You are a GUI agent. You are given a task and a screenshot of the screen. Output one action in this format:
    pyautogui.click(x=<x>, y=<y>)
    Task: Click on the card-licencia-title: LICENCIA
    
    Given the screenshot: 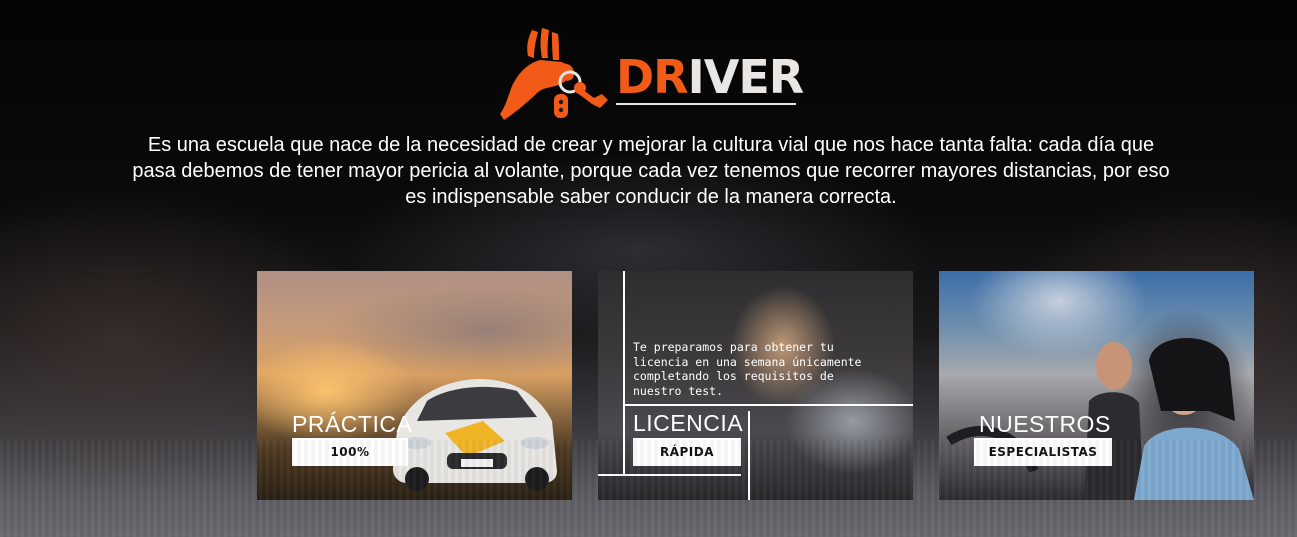 What is the action you would take?
    pyautogui.click(x=688, y=423)
    